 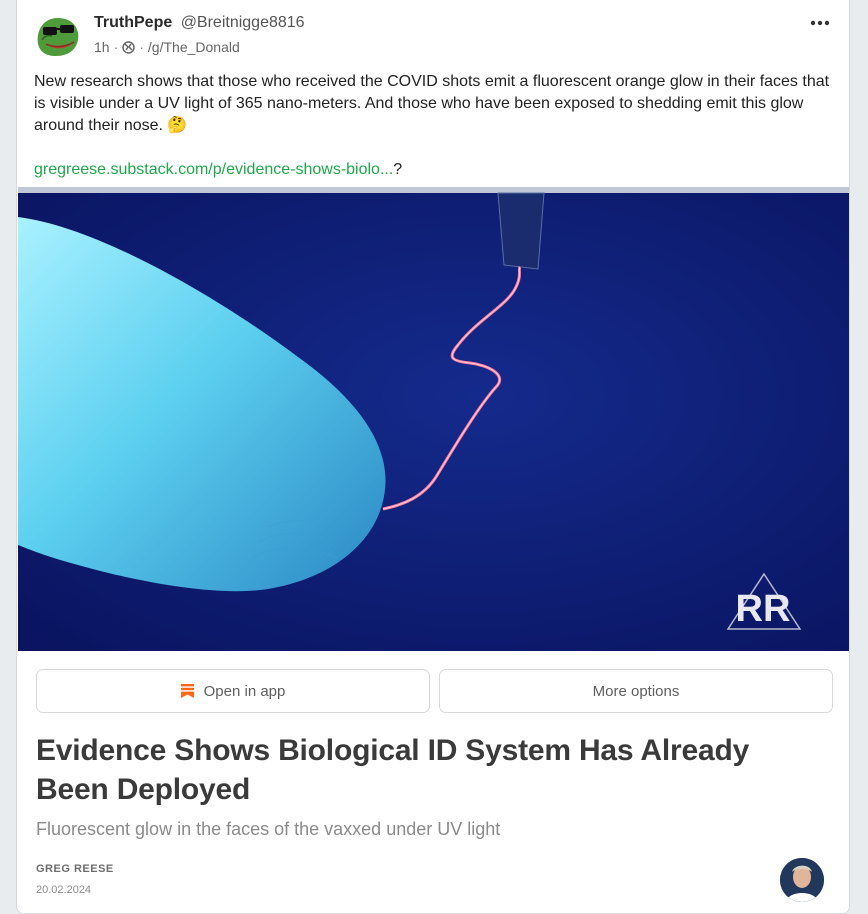 I want to click on author-avatar, so click(x=802, y=880).